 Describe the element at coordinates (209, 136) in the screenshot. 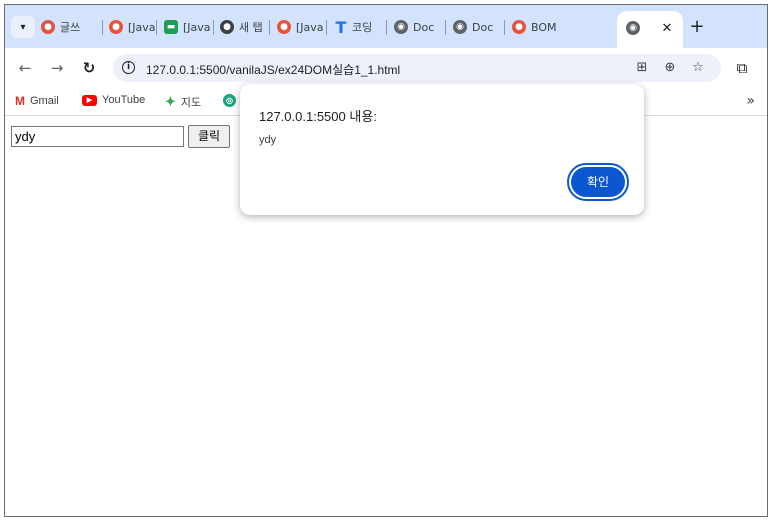

I see `click-button: 클릭` at that location.